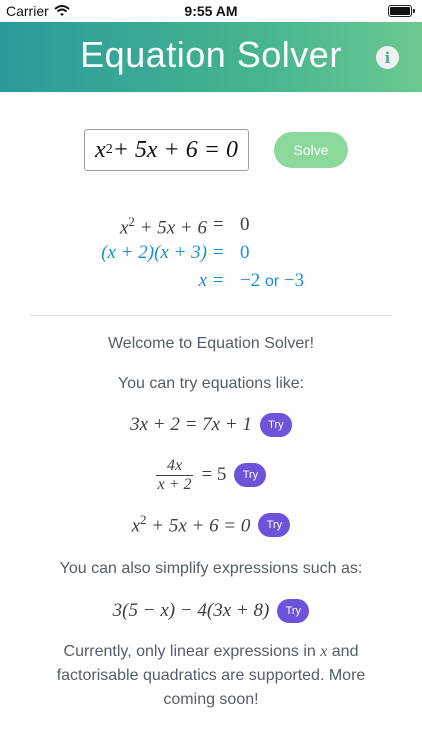 Image resolution: width=422 pixels, height=750 pixels. What do you see at coordinates (198, 526) in the screenshot?
I see `example-3-rest: + 5x + 6 = 0` at bounding box center [198, 526].